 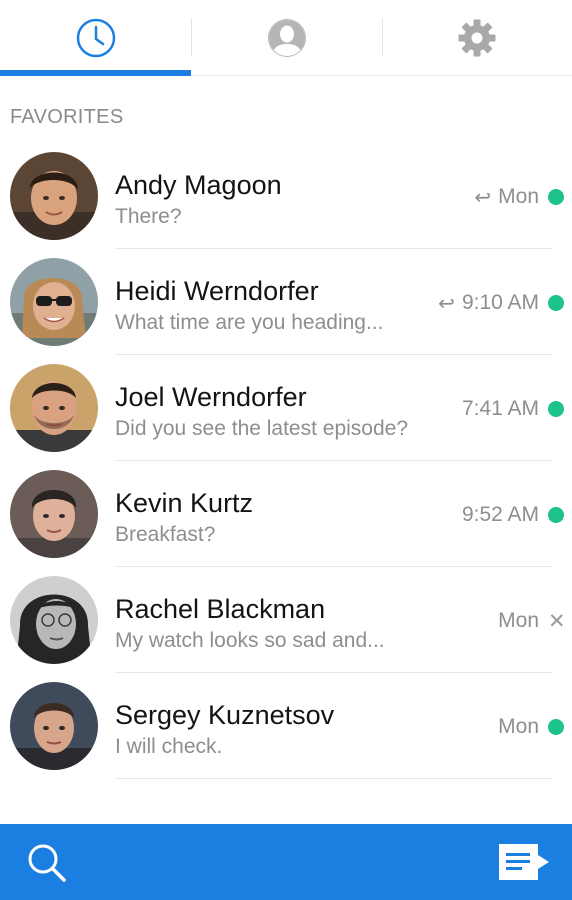 I want to click on message-time: 9:52 AM, so click(x=500, y=514).